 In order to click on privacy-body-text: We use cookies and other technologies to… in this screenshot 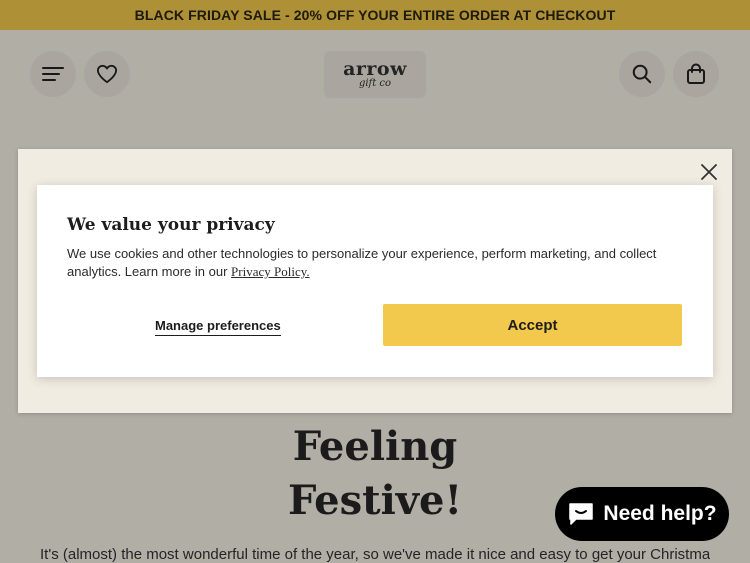, I will do `click(362, 262)`.